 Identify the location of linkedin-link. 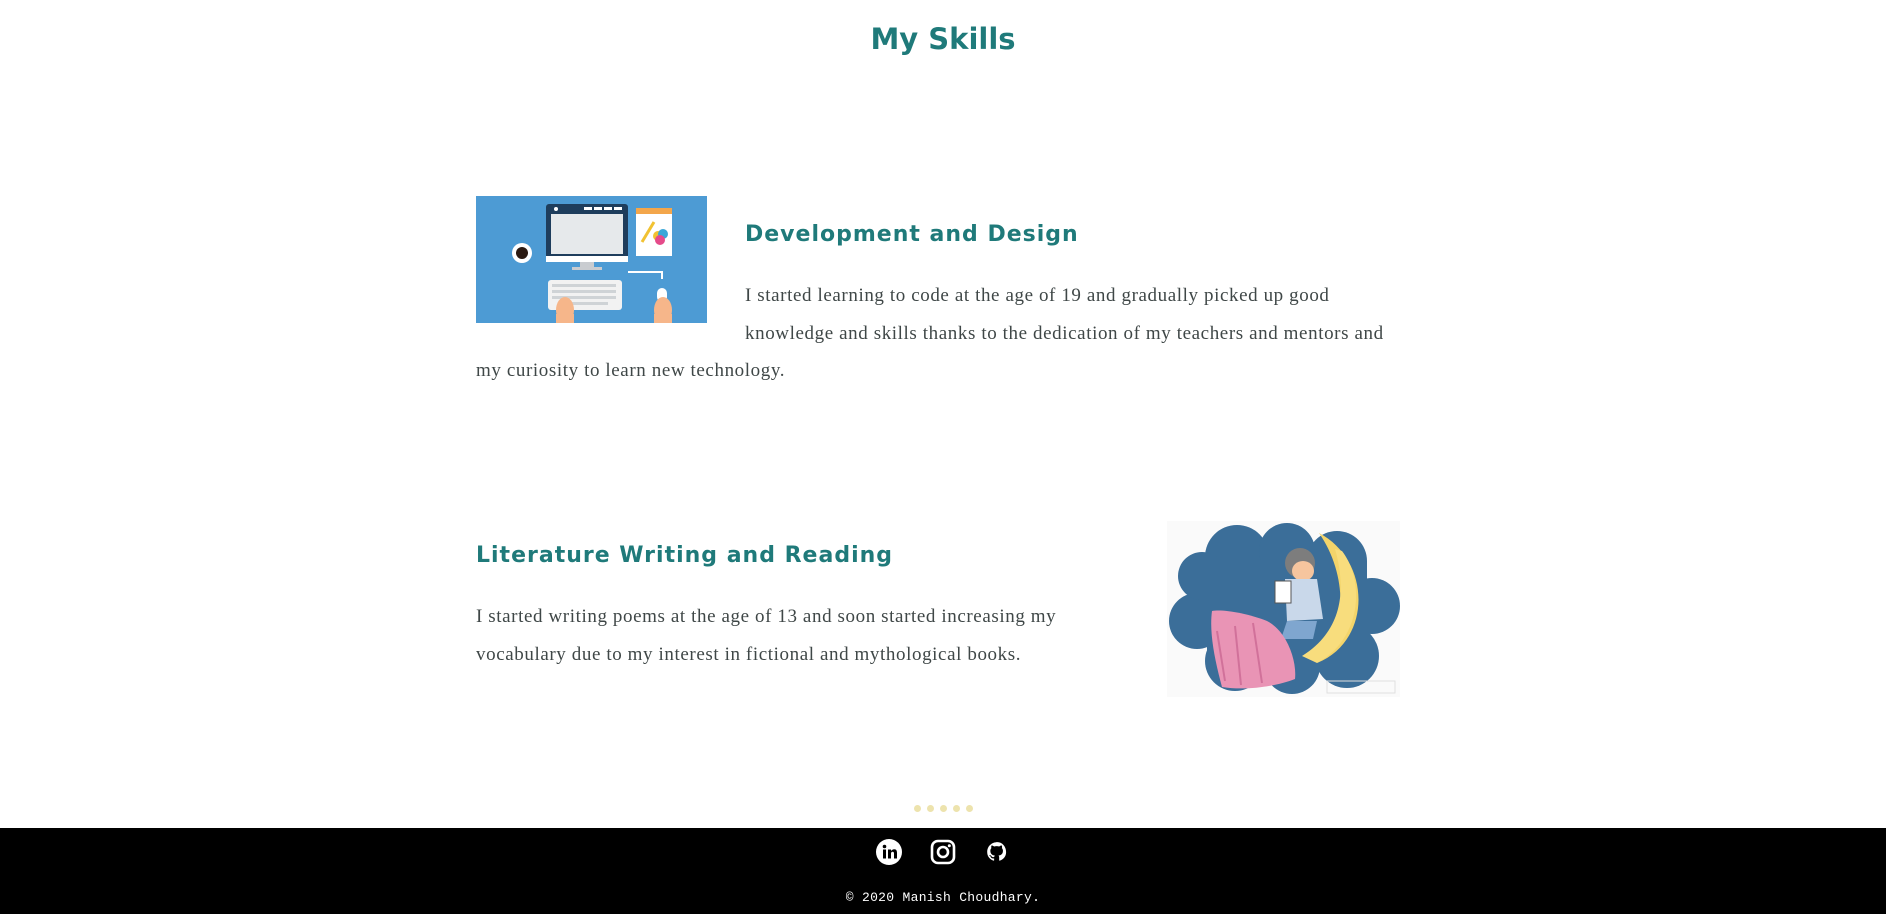
(889, 852).